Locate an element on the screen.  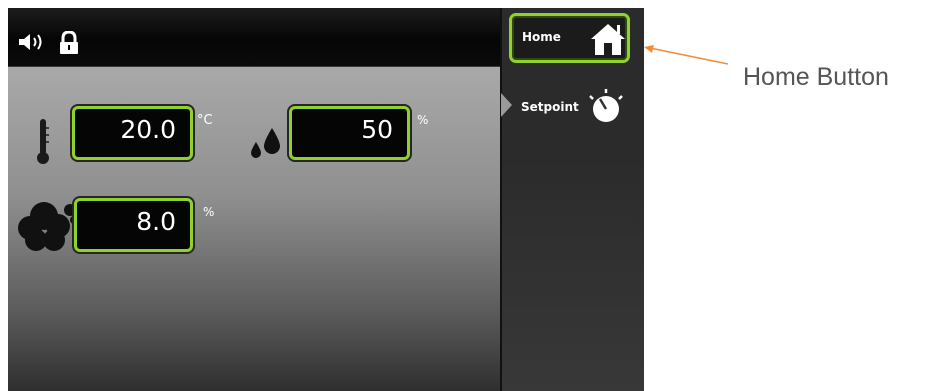
co2-value: 8.0 is located at coordinates (156, 221).